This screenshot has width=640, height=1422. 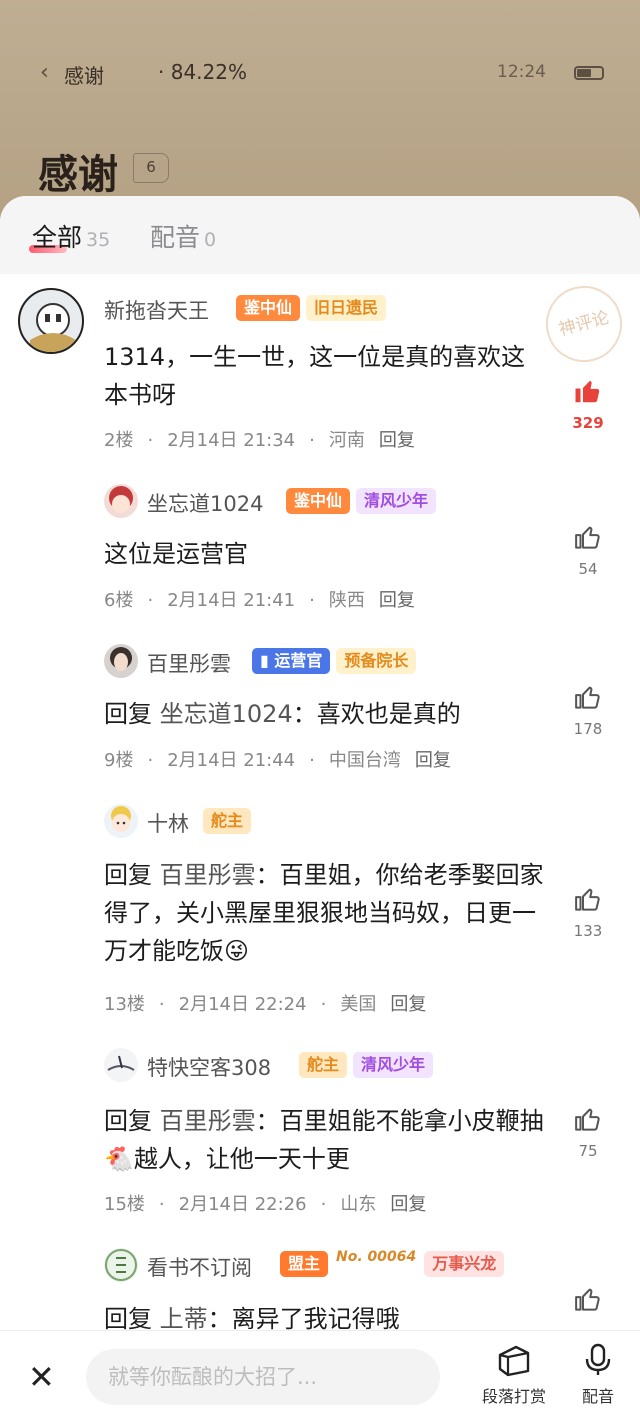 I want to click on comment-date: 2月14日 21:41, so click(x=231, y=600).